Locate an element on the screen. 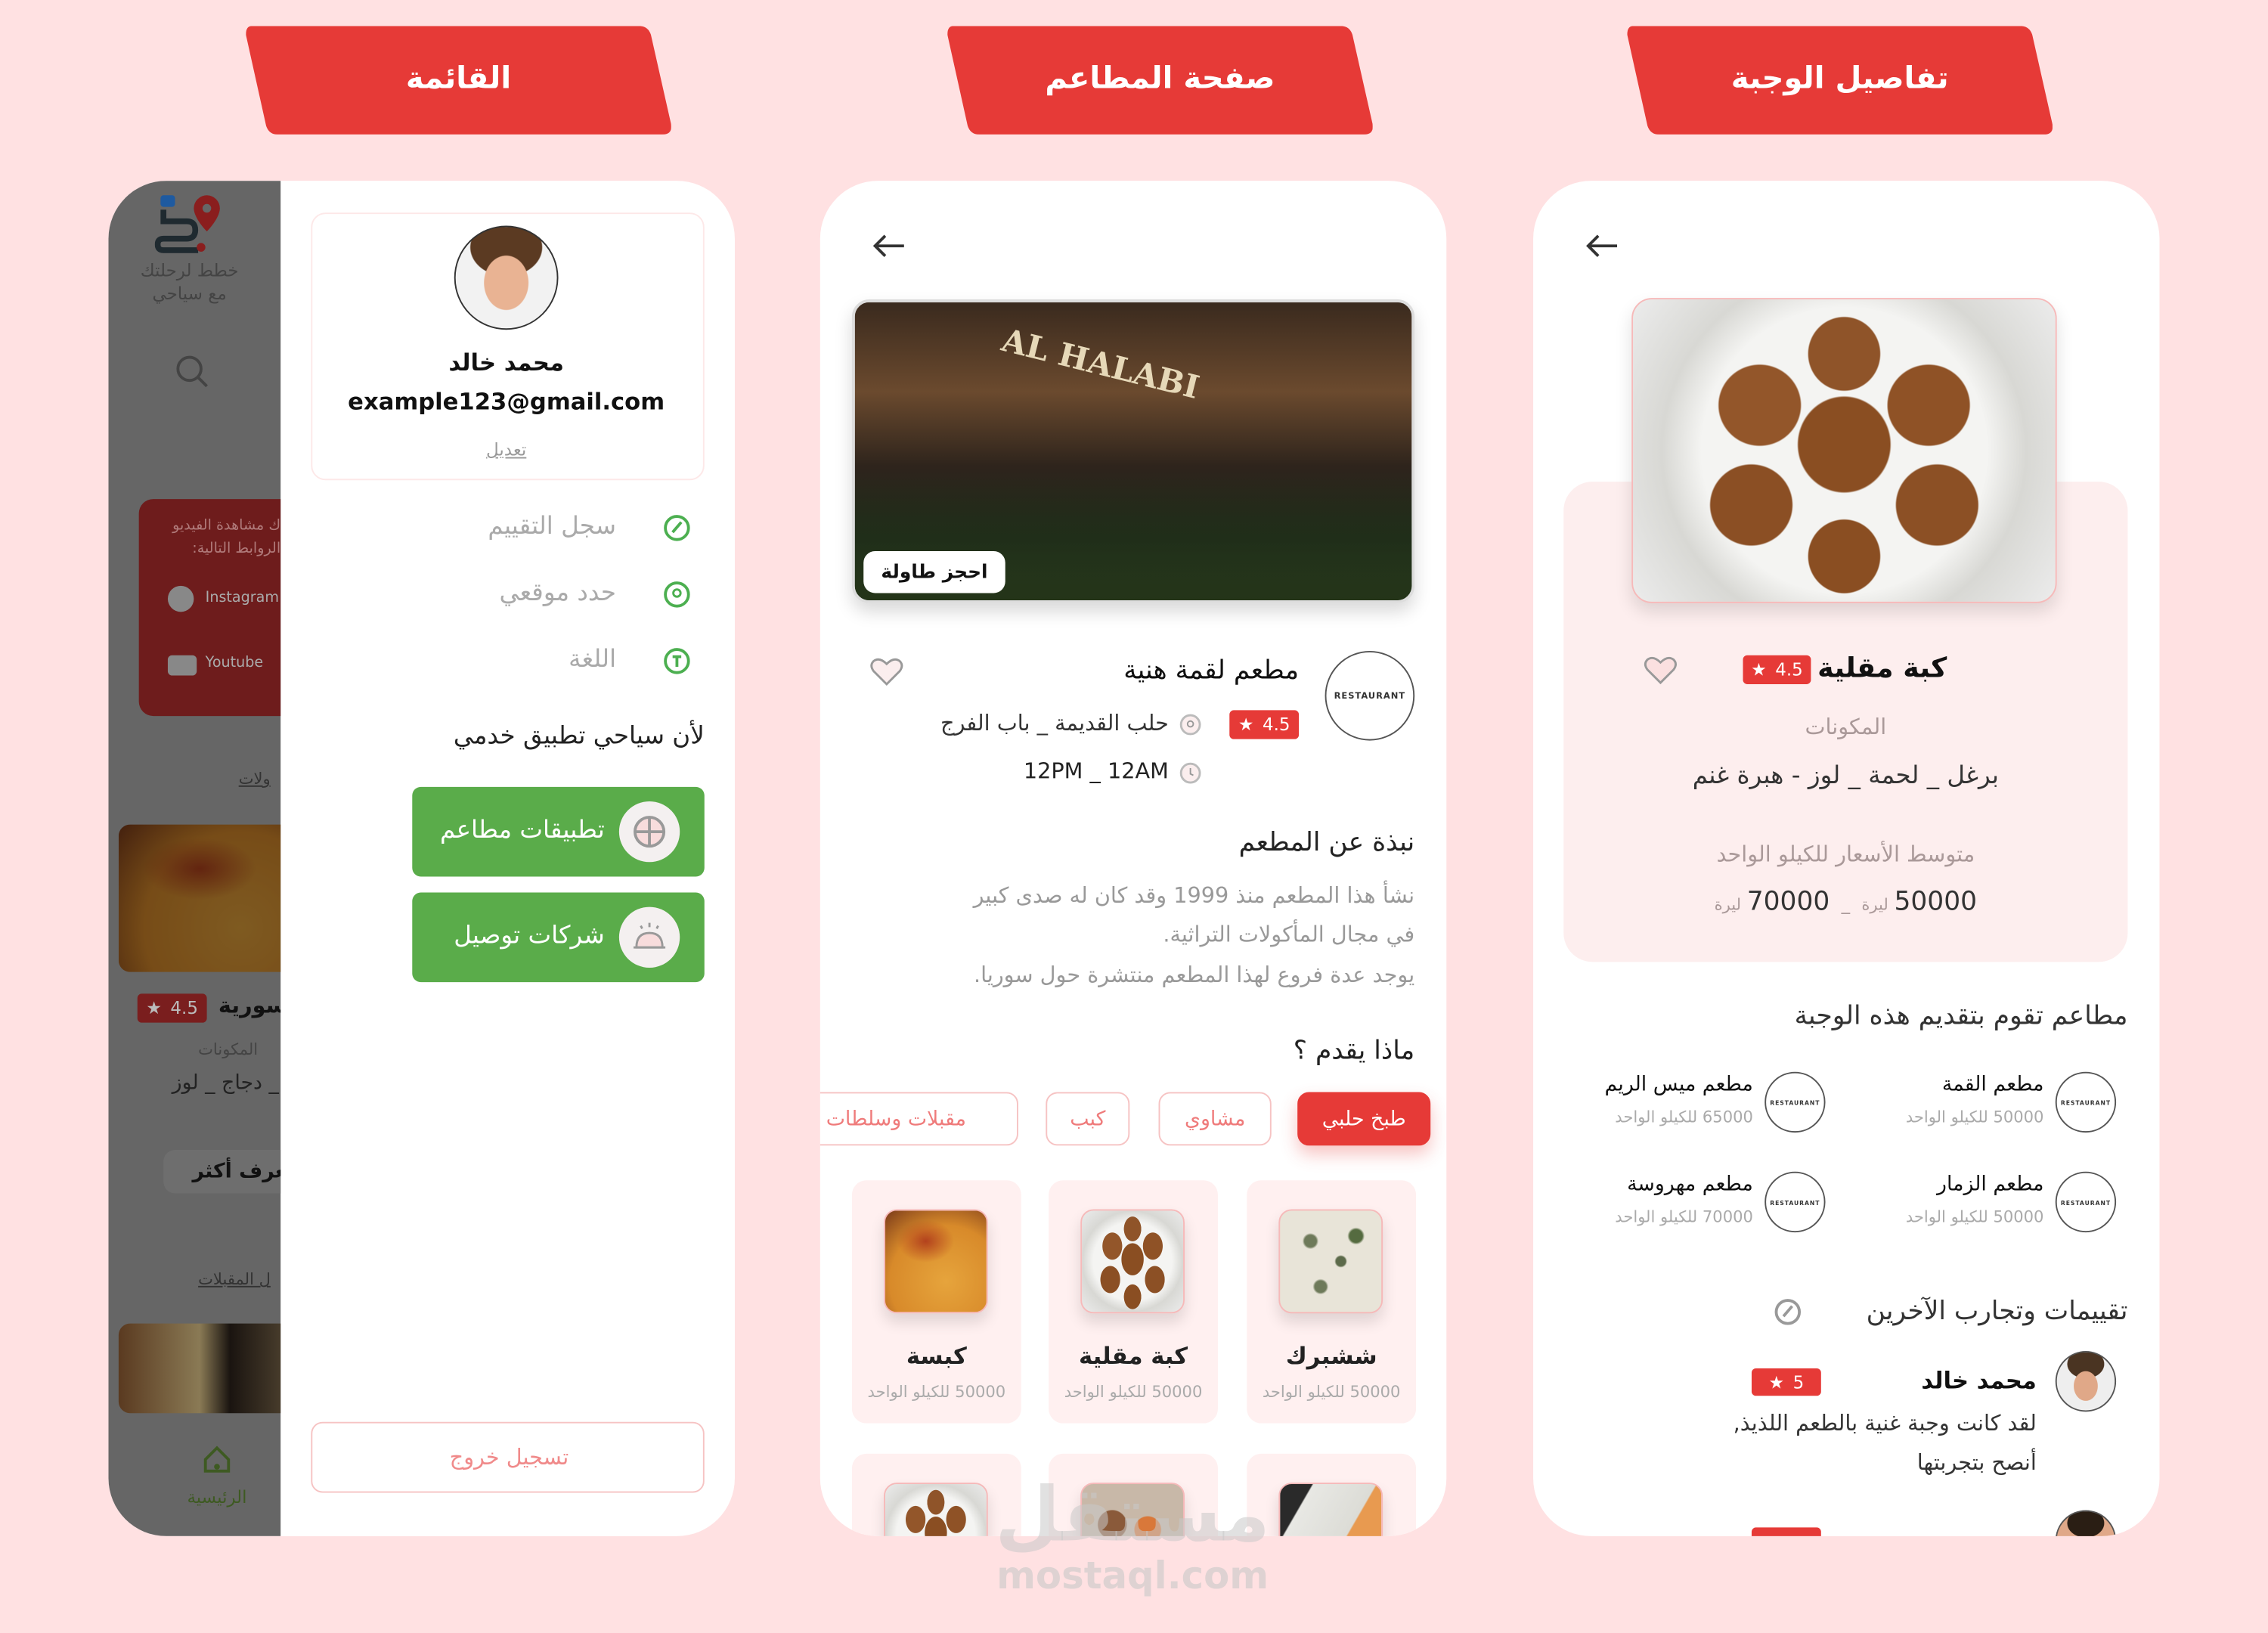 Image resolution: width=2268 pixels, height=1633 pixels. button-label: تطبيقات مطاعم is located at coordinates (522, 831).